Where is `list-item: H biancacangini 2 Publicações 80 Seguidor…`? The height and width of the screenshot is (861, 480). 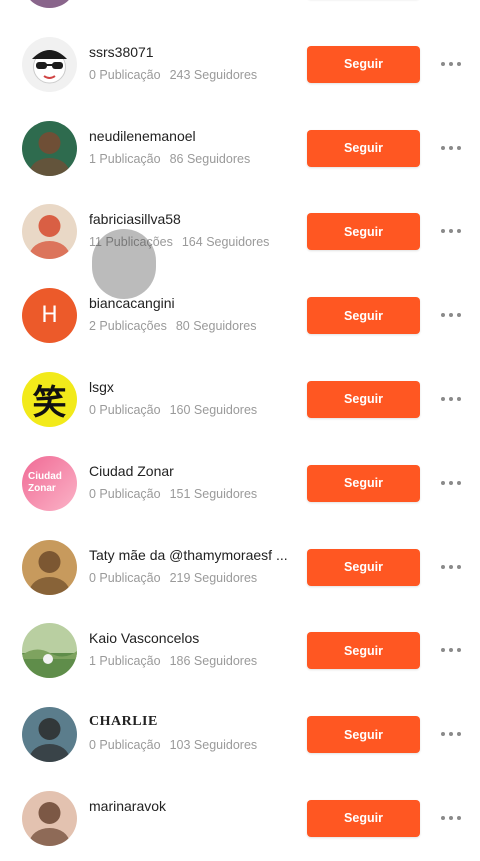
list-item: H biancacangini 2 Publicações 80 Seguidor… is located at coordinates (240, 316).